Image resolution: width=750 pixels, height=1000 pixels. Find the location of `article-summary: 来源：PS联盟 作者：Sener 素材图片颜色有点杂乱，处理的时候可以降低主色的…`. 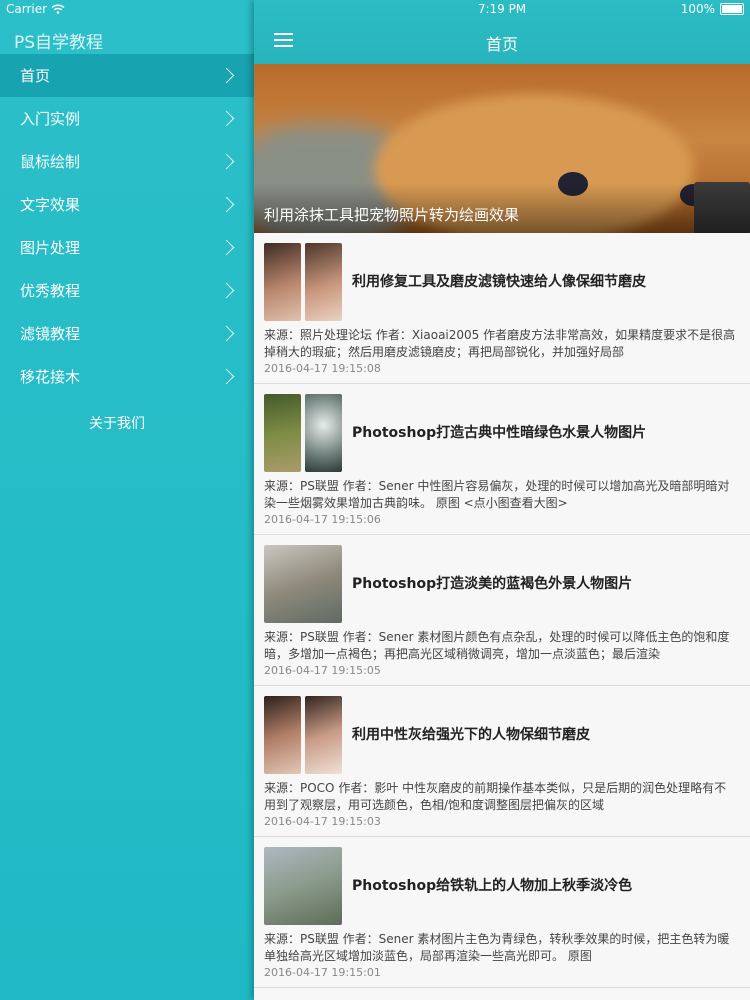

article-summary: 来源：PS联盟 作者：Sener 素材图片颜色有点杂乱，处理的时候可以降低主色的… is located at coordinates (497, 645).